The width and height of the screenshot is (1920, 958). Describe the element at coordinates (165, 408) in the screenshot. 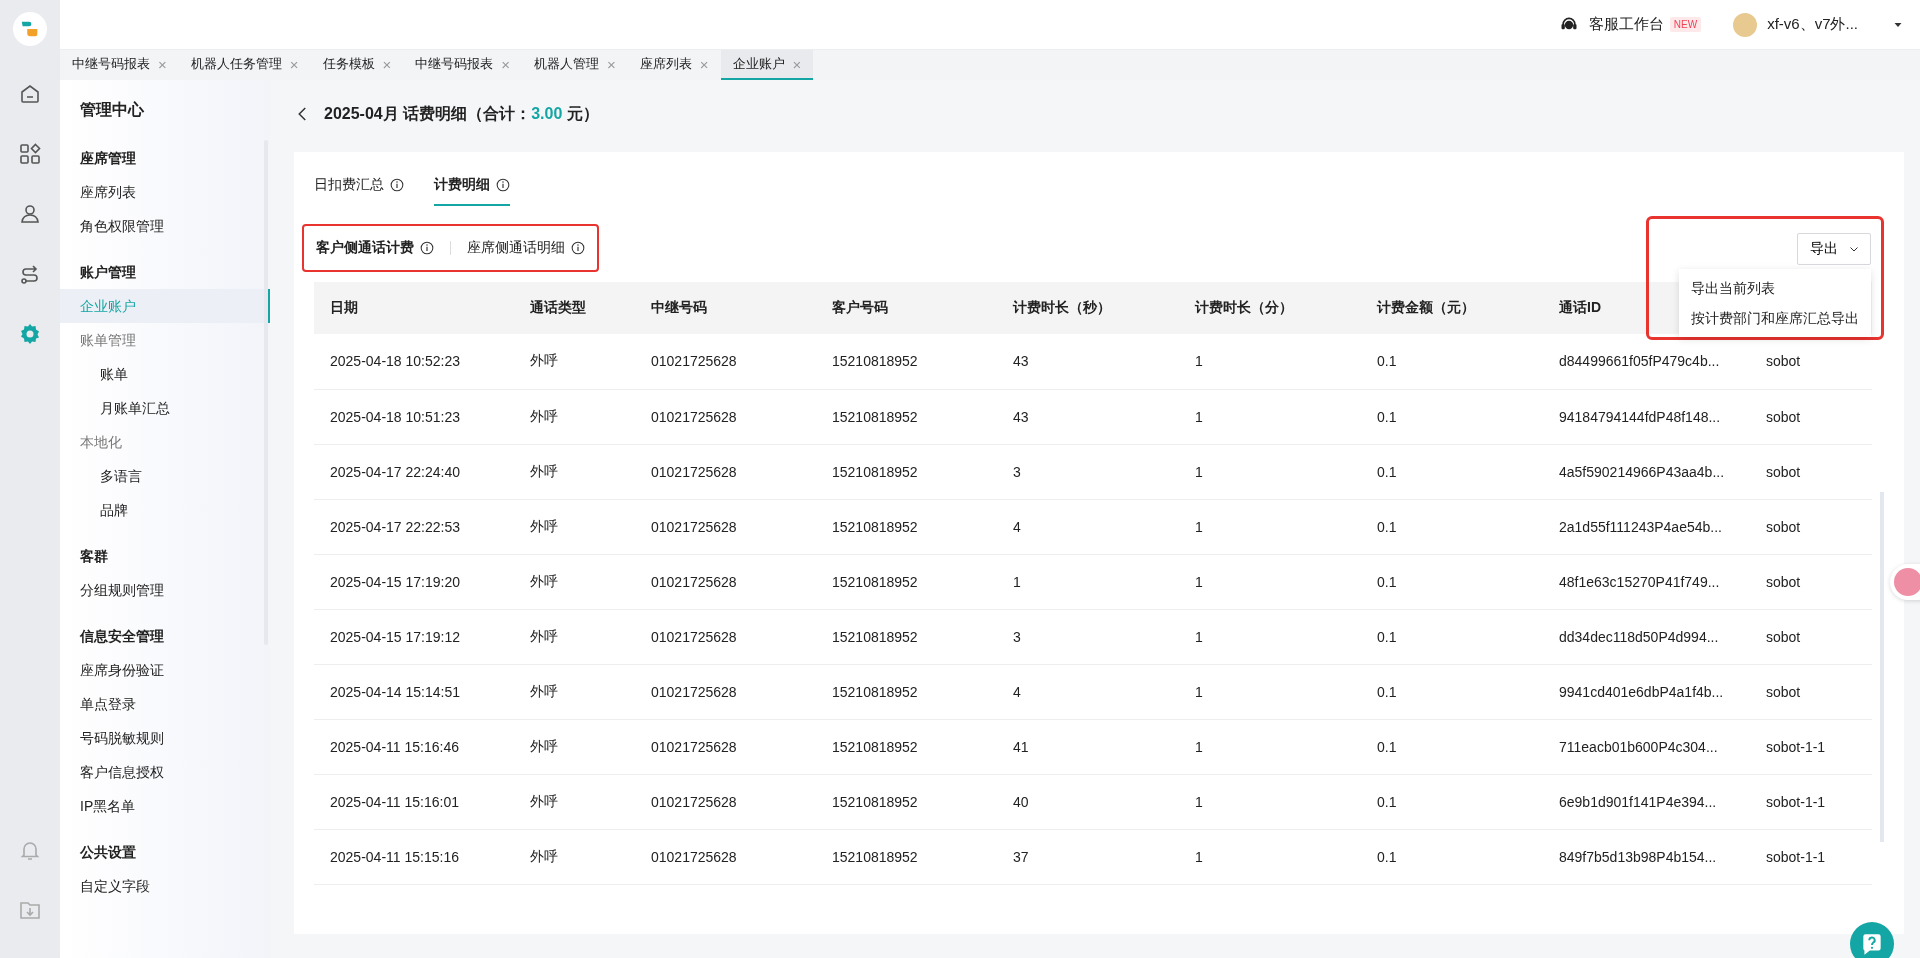

I see `sidebar-item: 月账单汇总` at that location.